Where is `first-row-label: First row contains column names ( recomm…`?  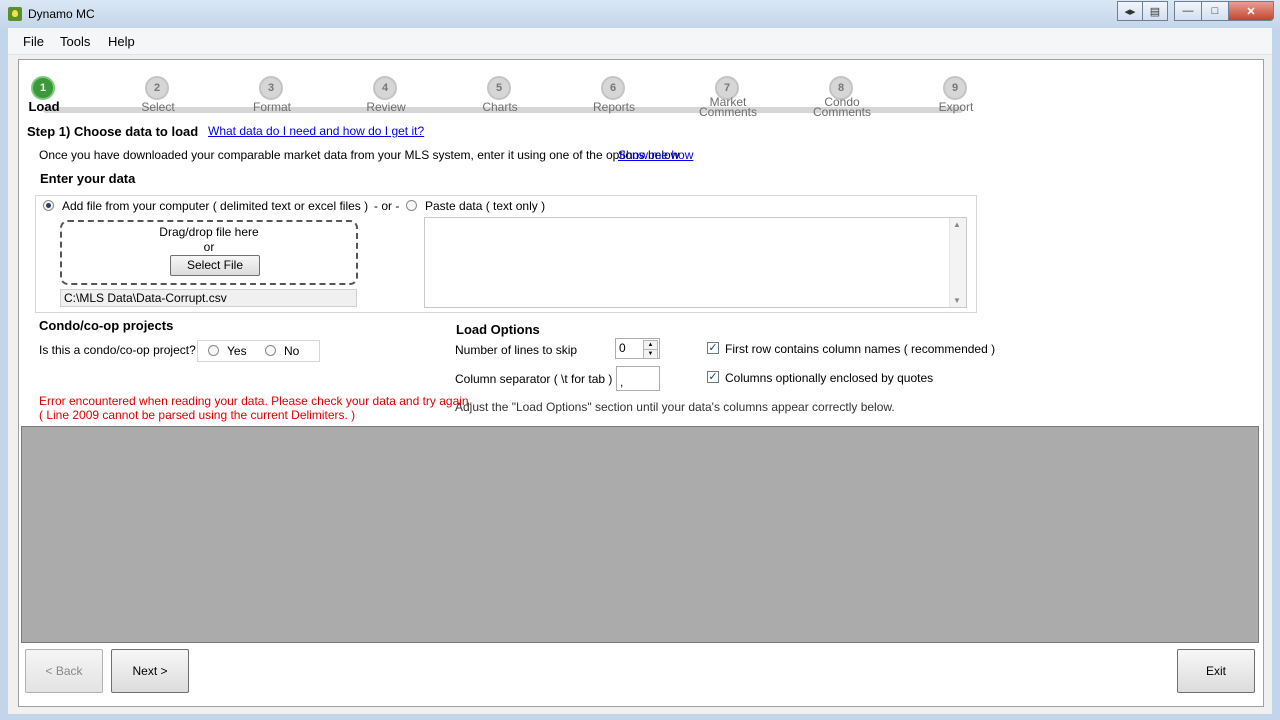 first-row-label: First row contains column names ( recomm… is located at coordinates (860, 349).